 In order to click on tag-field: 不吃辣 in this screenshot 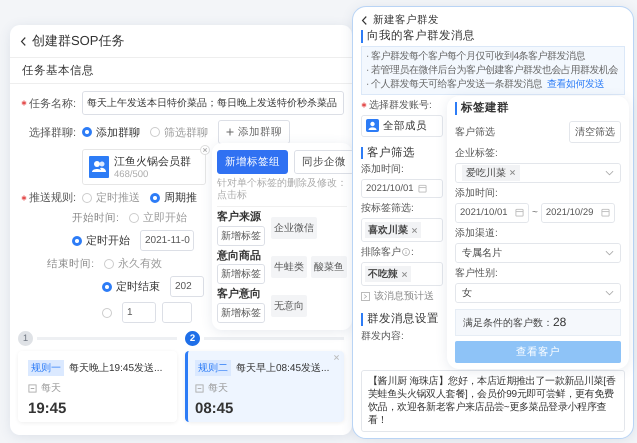, I will do `click(402, 274)`.